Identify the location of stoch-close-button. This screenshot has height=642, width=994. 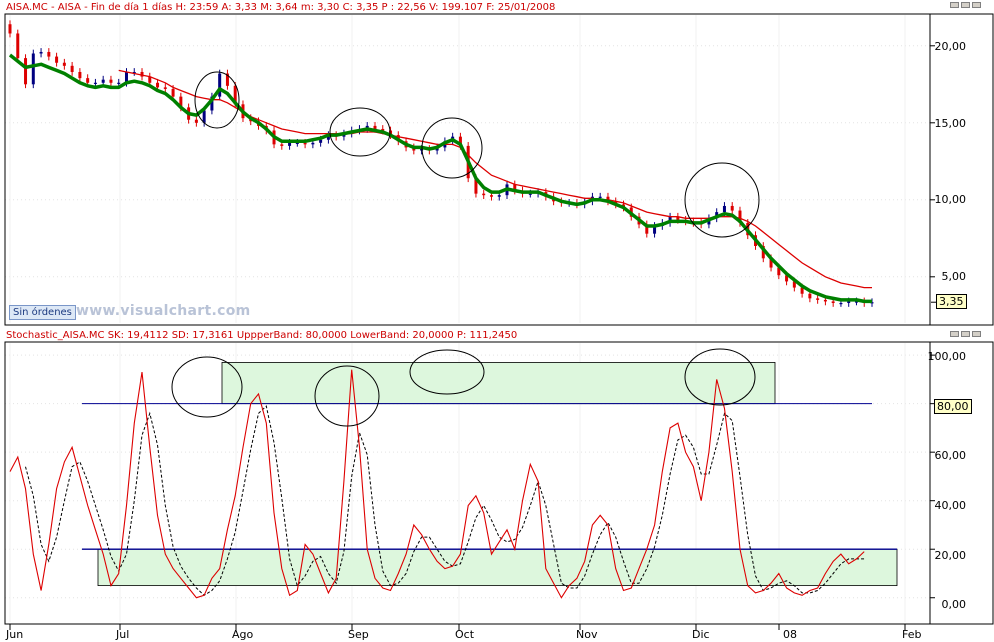
(976, 334).